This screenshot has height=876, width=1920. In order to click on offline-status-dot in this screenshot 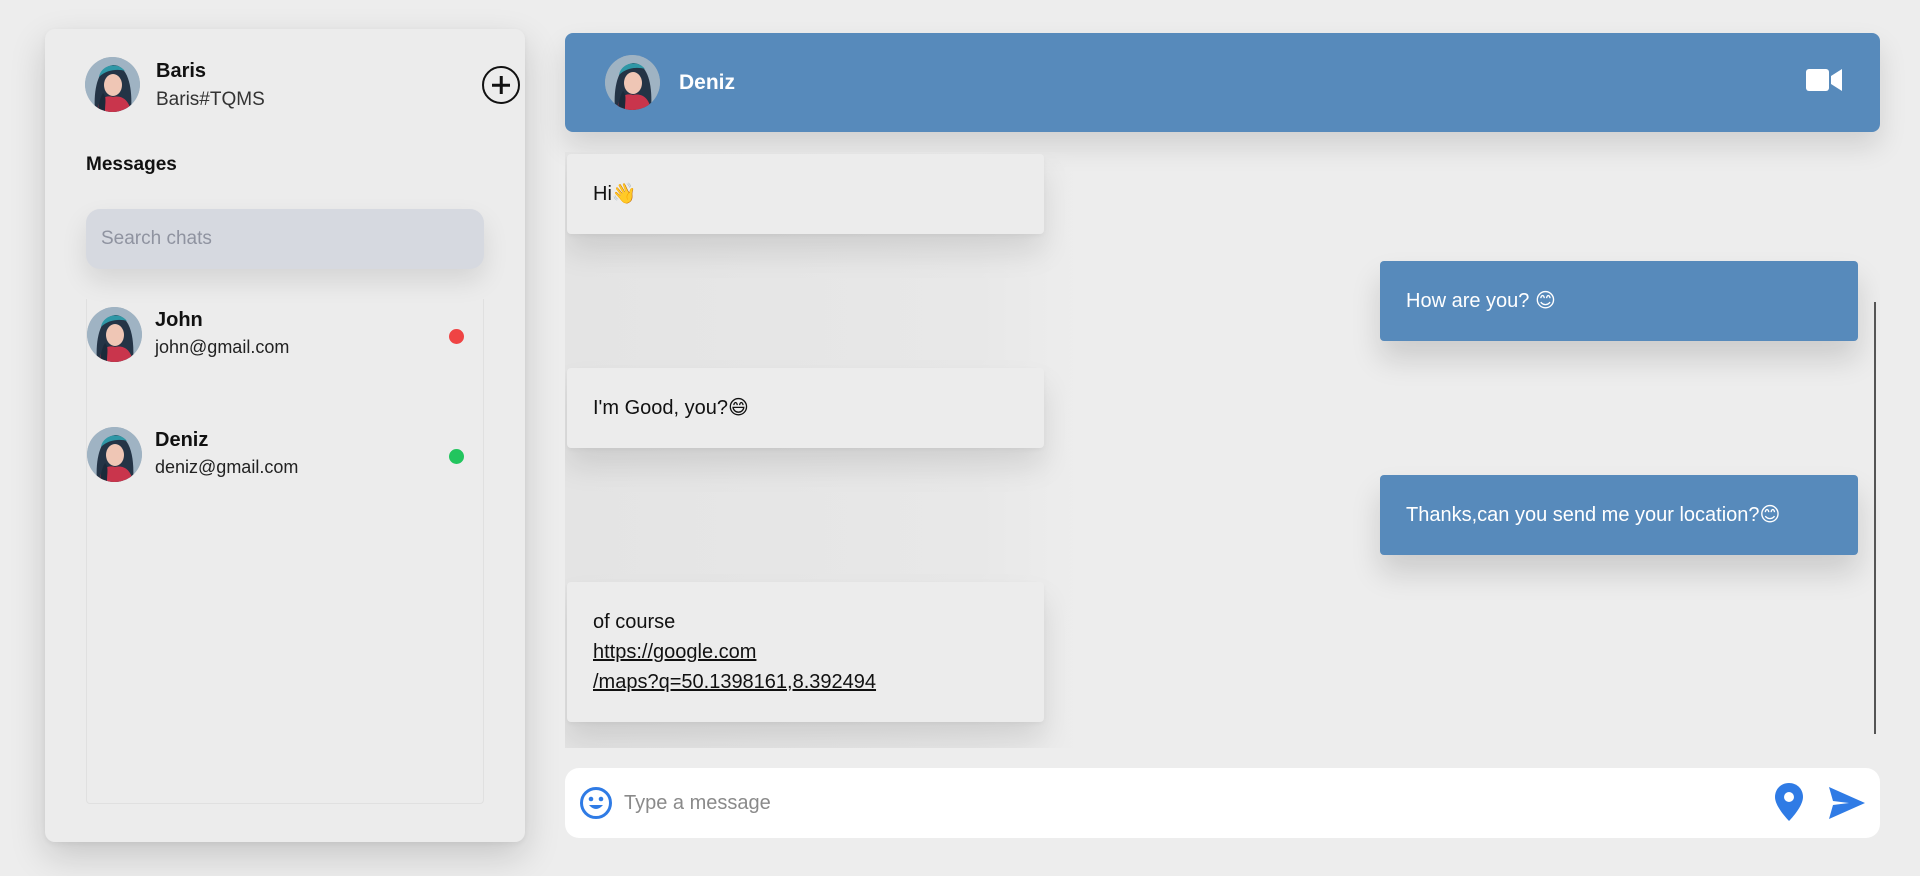, I will do `click(456, 336)`.